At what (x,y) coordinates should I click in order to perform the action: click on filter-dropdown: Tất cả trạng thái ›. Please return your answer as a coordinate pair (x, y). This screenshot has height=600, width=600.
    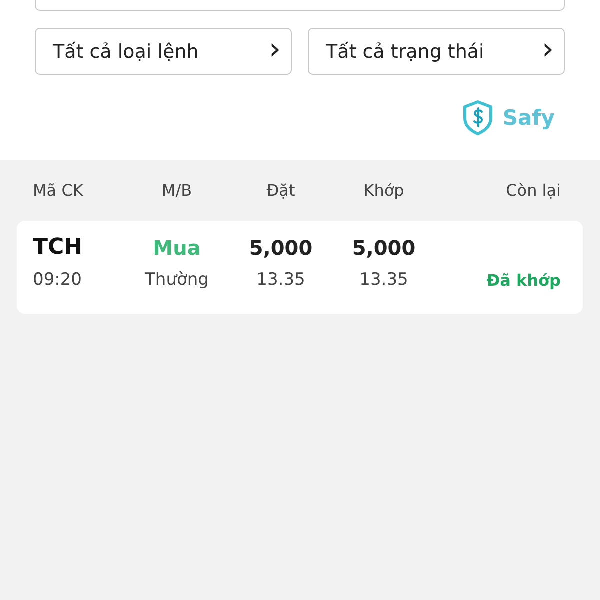
    Looking at the image, I should click on (436, 51).